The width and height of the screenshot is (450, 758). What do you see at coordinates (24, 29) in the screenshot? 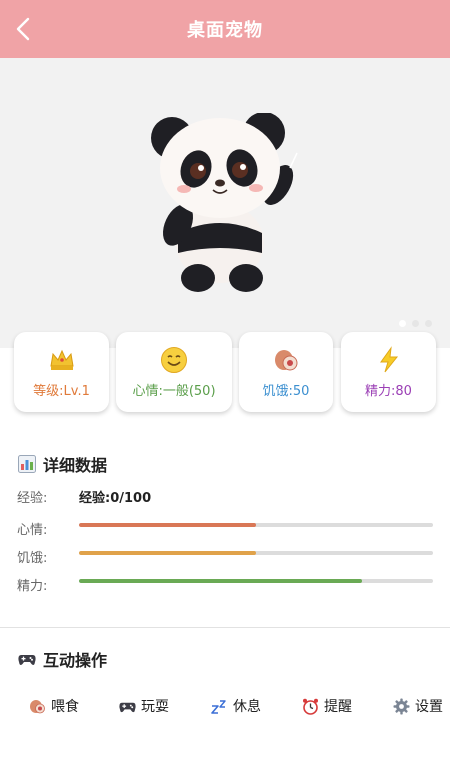
I see `back-arrow-icon` at bounding box center [24, 29].